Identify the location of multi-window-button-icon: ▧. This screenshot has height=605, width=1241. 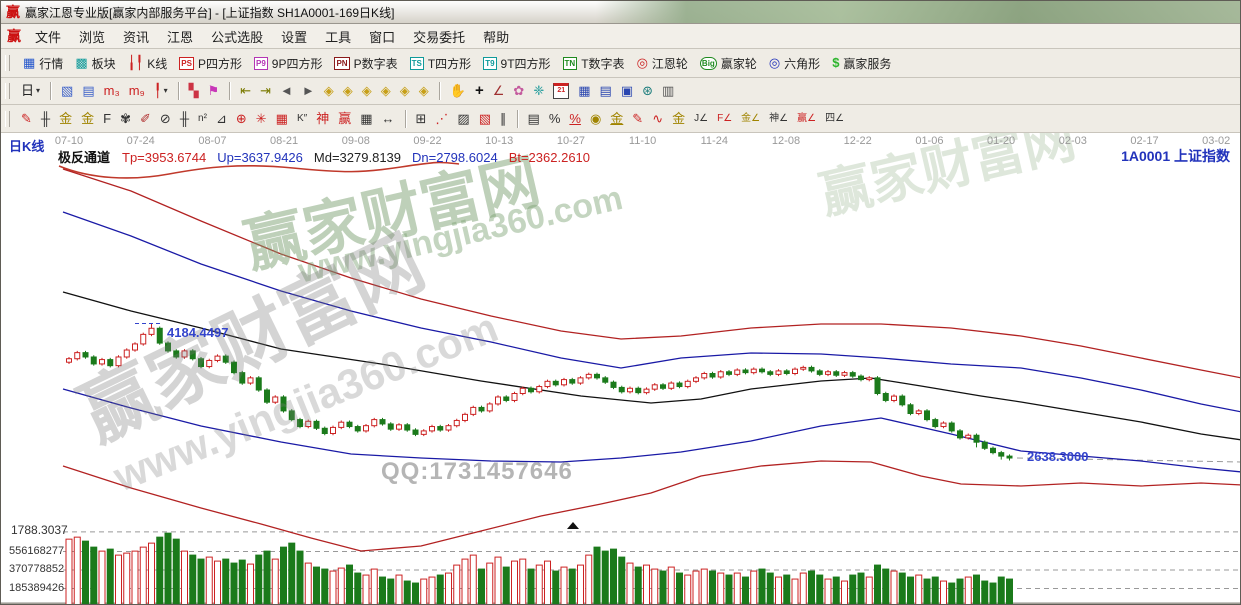
(67, 90).